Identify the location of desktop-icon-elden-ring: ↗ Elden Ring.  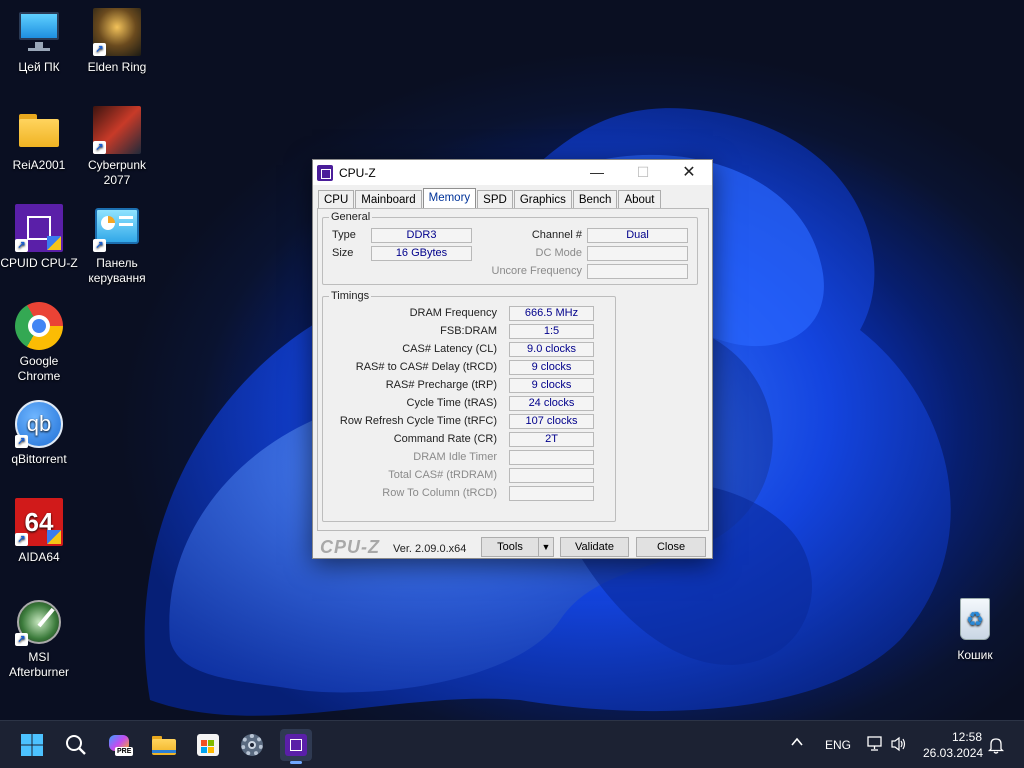
(117, 41).